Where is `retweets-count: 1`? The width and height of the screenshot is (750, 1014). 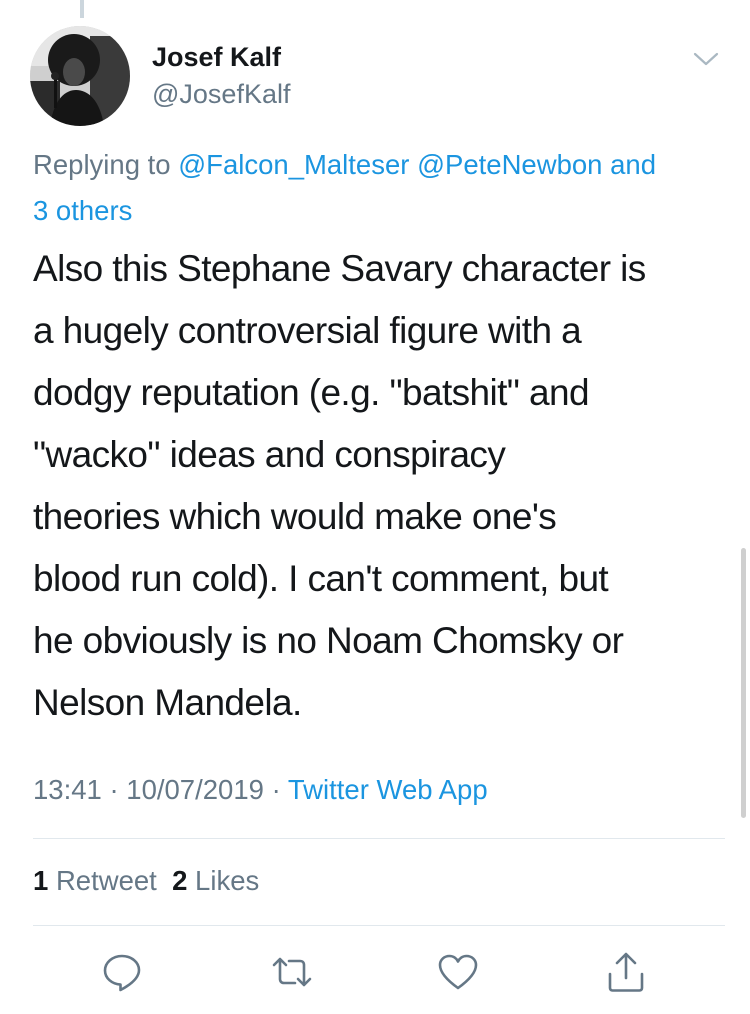 retweets-count: 1 is located at coordinates (41, 880).